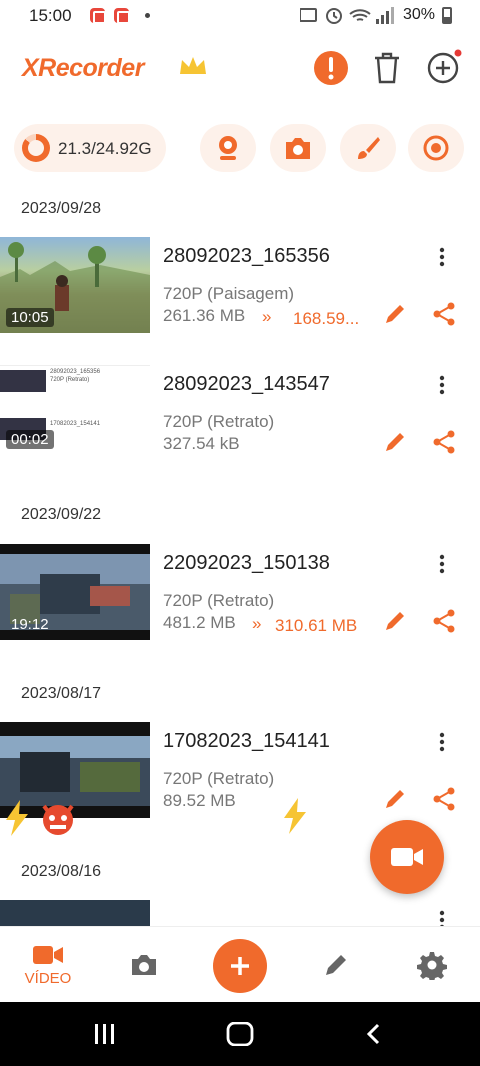 The image size is (480, 1066). I want to click on nav-video-tab: VÍDEO, so click(48, 965).